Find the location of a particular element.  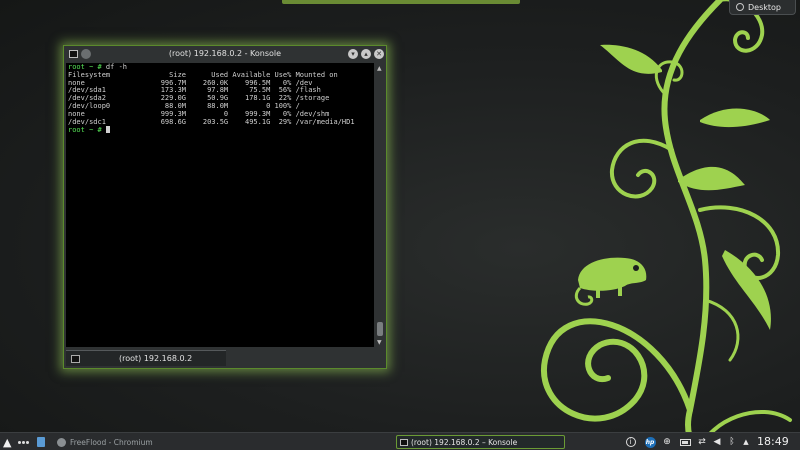

network-icon: ⊕ is located at coordinates (667, 441).